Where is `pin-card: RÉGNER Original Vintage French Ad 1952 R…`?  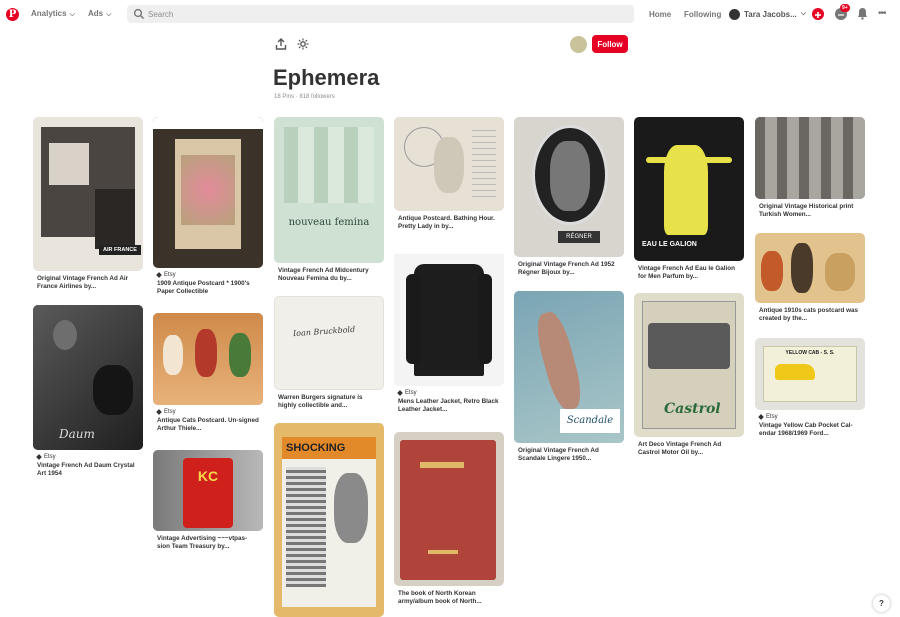
pin-card: RÉGNER Original Vintage French Ad 1952 R… is located at coordinates (569, 197).